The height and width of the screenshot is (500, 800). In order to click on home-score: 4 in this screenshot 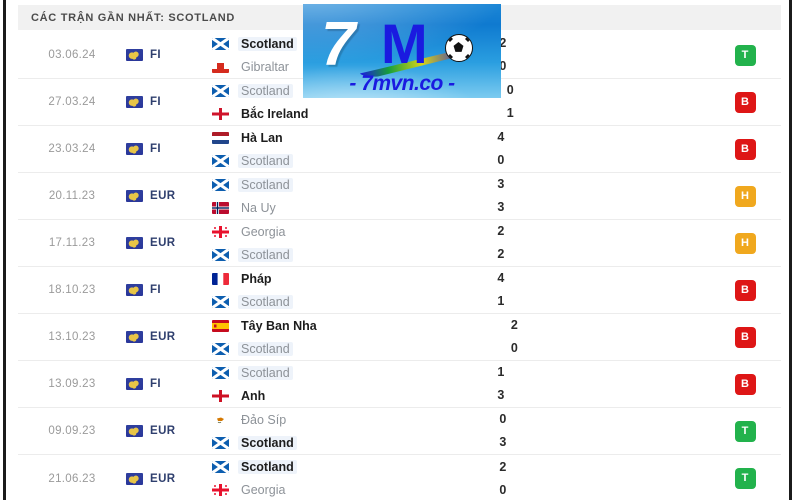, I will do `click(501, 278)`.